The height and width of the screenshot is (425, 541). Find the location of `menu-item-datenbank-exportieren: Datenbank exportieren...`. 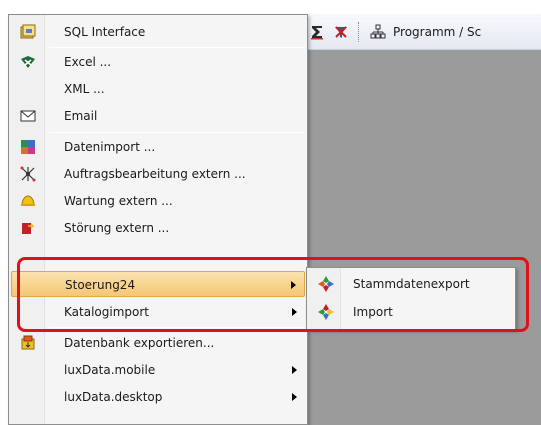

menu-item-datenbank-exportieren: Datenbank exportieren... is located at coordinates (158, 343).